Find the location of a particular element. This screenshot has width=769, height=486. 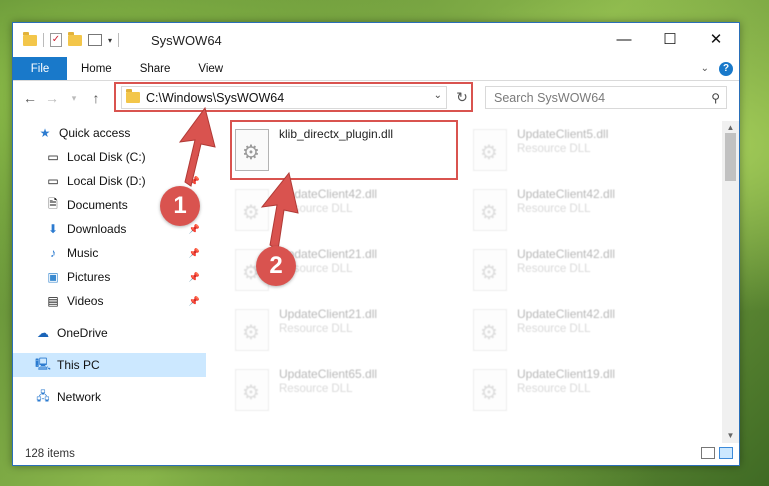

tab-file: File is located at coordinates (40, 68).